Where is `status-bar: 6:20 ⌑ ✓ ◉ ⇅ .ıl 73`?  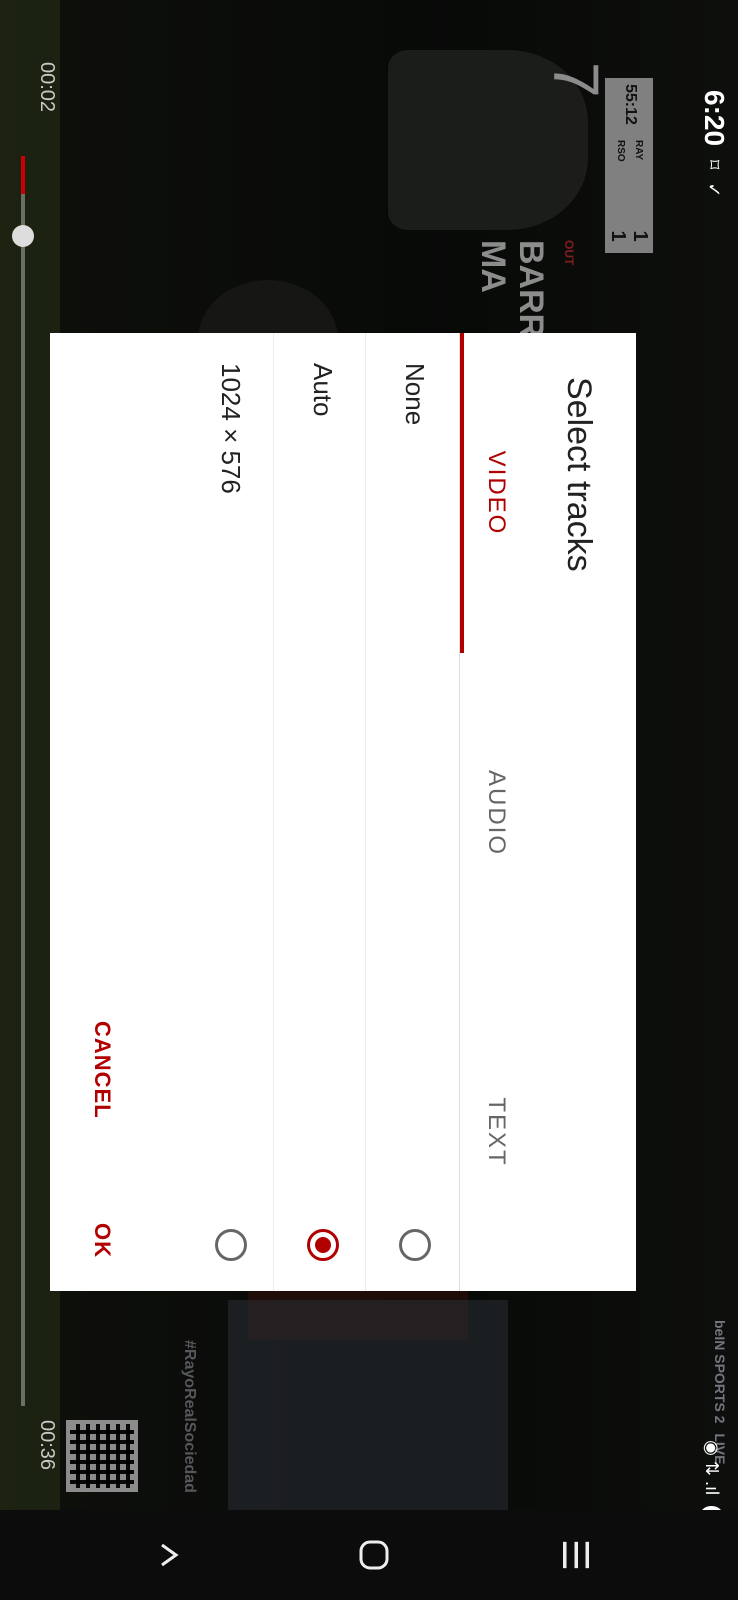
status-bar: 6:20 ⌑ ✓ ◉ ⇅ .ıl 73 is located at coordinates (703, 800).